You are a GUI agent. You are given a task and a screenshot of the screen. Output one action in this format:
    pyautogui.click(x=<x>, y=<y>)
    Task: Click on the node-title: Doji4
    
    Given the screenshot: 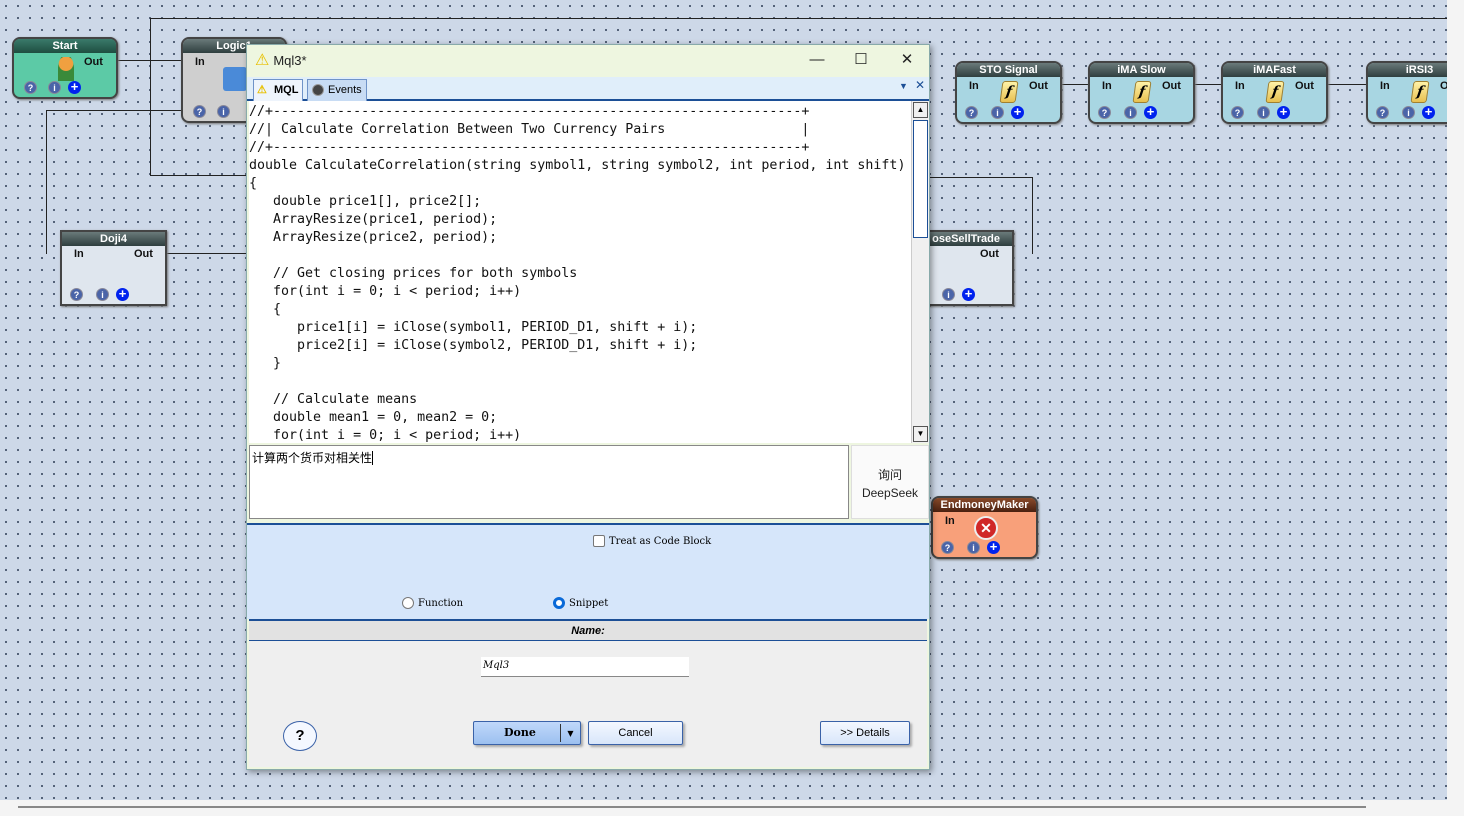 What is the action you would take?
    pyautogui.click(x=113, y=239)
    